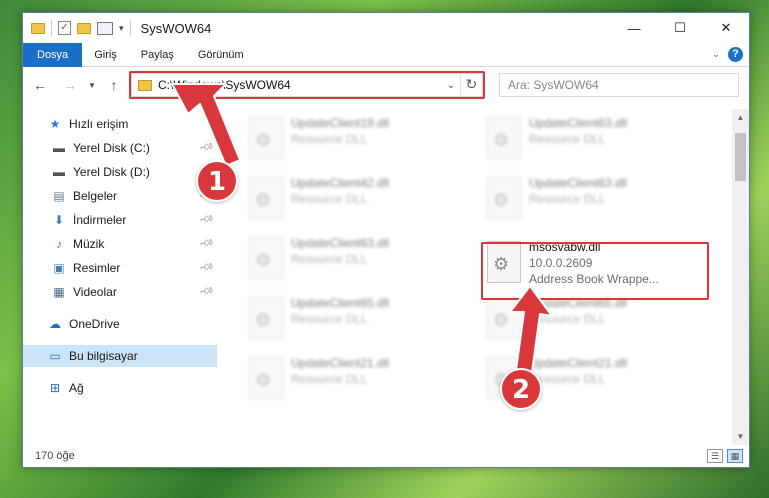 The image size is (769, 498). What do you see at coordinates (634, 28) in the screenshot?
I see `minimize-button: —` at bounding box center [634, 28].